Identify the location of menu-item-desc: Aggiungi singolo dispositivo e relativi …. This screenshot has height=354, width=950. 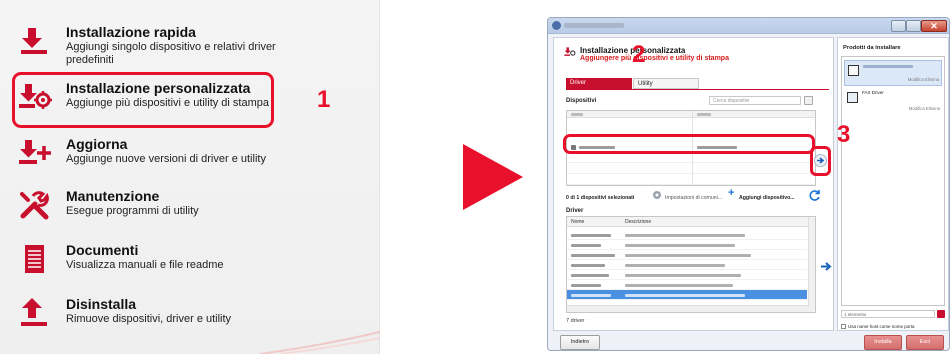
(171, 53).